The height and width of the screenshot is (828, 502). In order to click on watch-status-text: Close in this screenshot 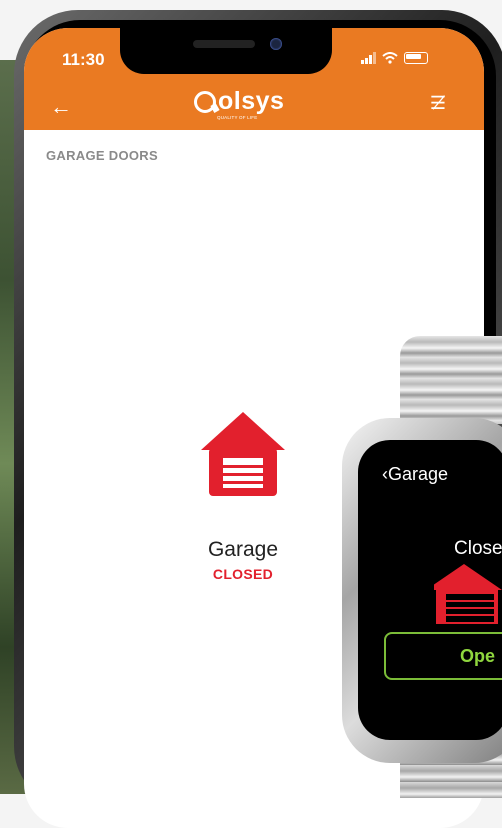, I will do `click(478, 548)`.